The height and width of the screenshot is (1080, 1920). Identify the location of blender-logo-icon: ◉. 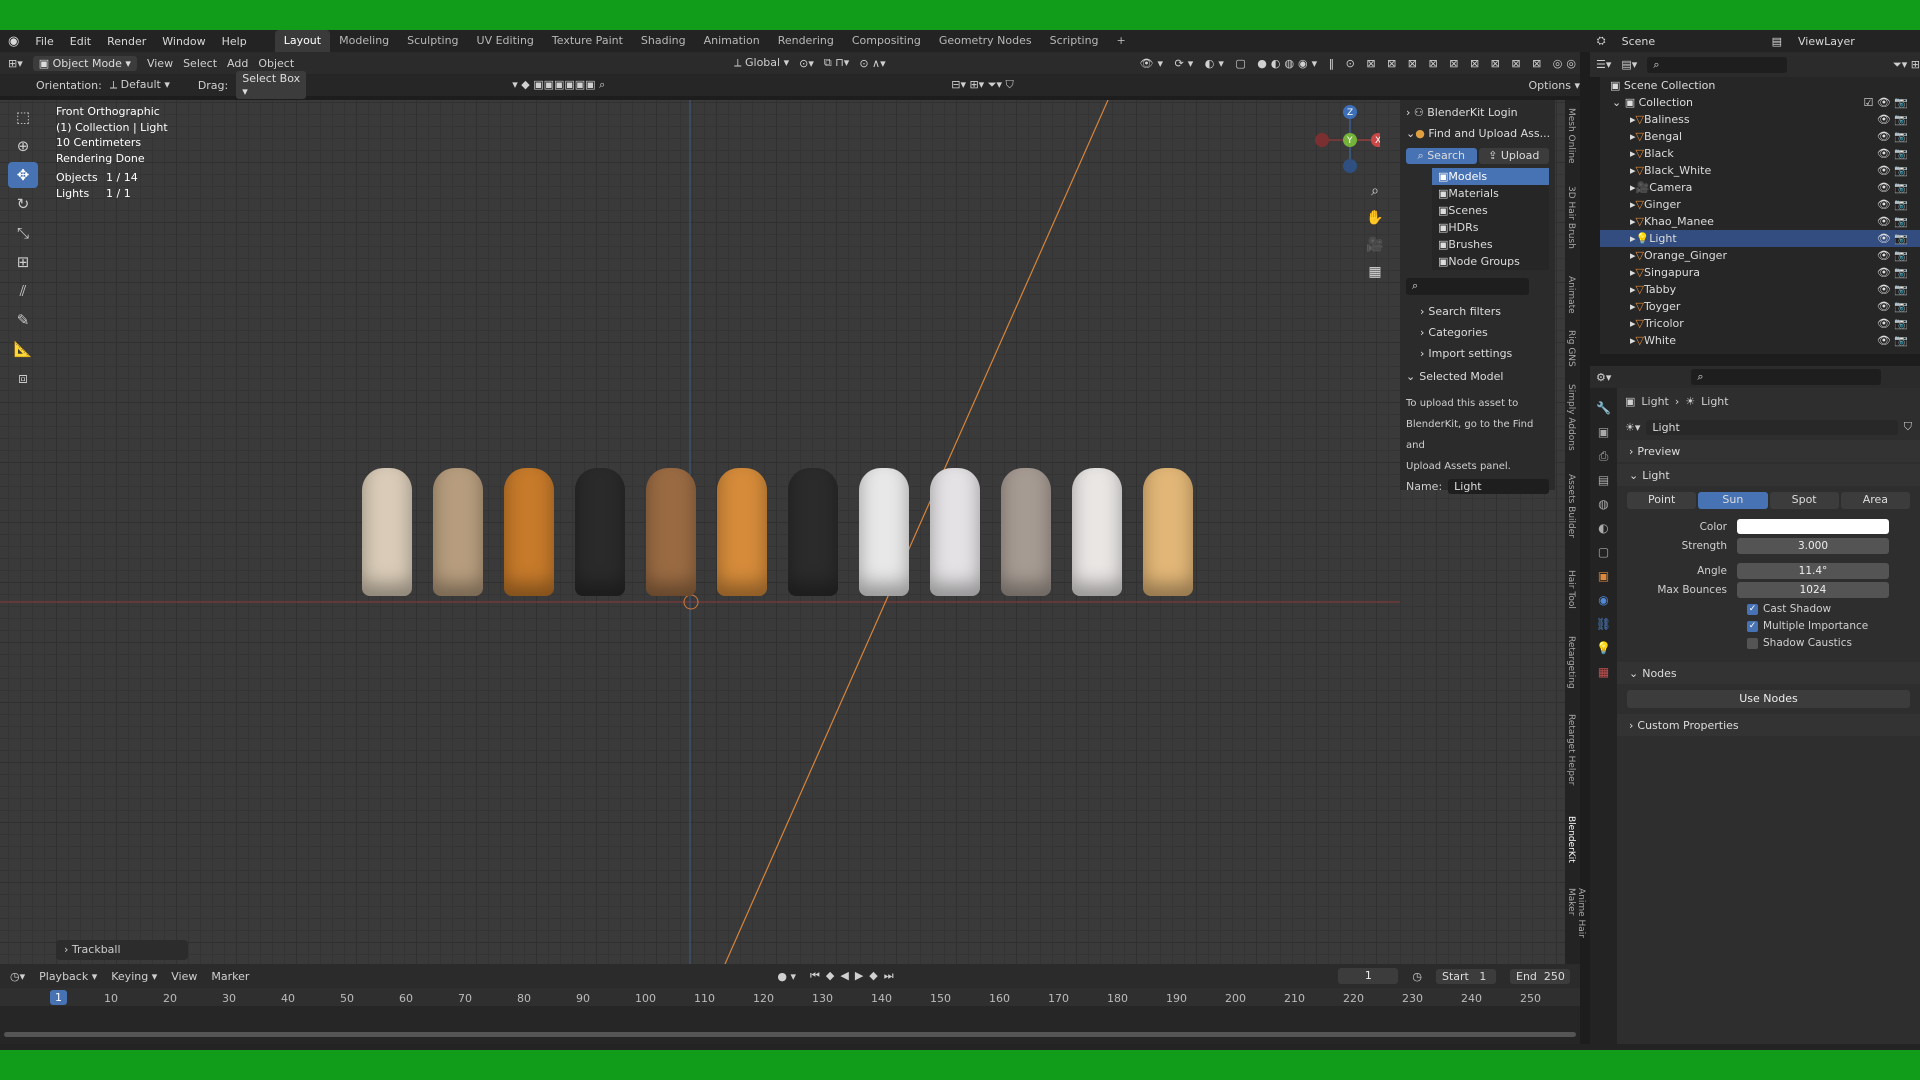
(13, 41).